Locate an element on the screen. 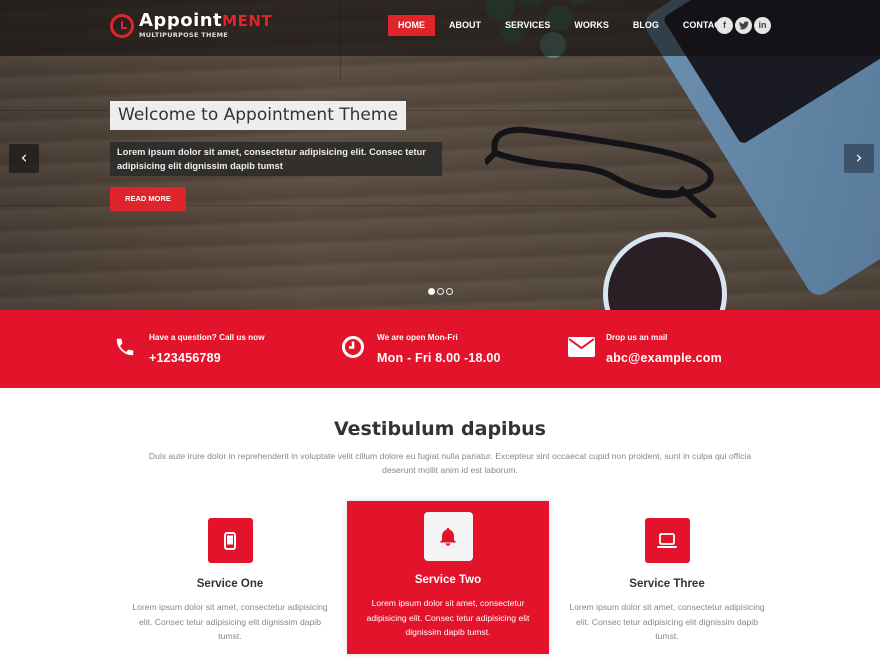 This screenshot has width=880, height=660. logo-title-main: Appoint is located at coordinates (181, 20).